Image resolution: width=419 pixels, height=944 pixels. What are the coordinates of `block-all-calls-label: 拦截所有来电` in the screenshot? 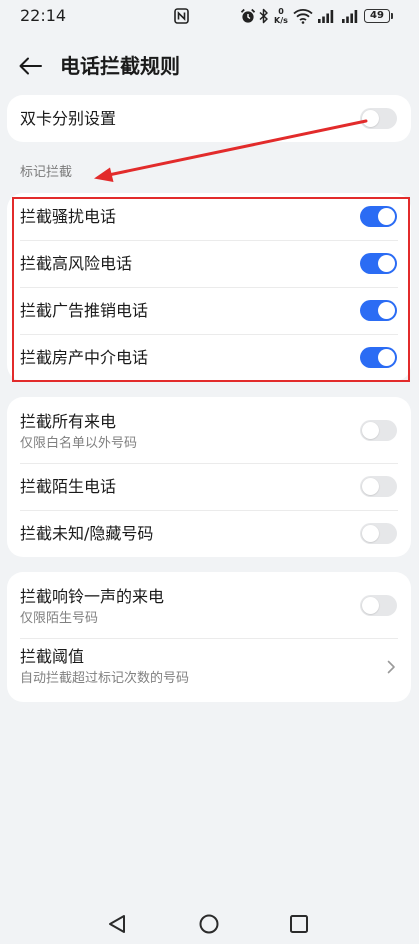 It's located at (68, 421).